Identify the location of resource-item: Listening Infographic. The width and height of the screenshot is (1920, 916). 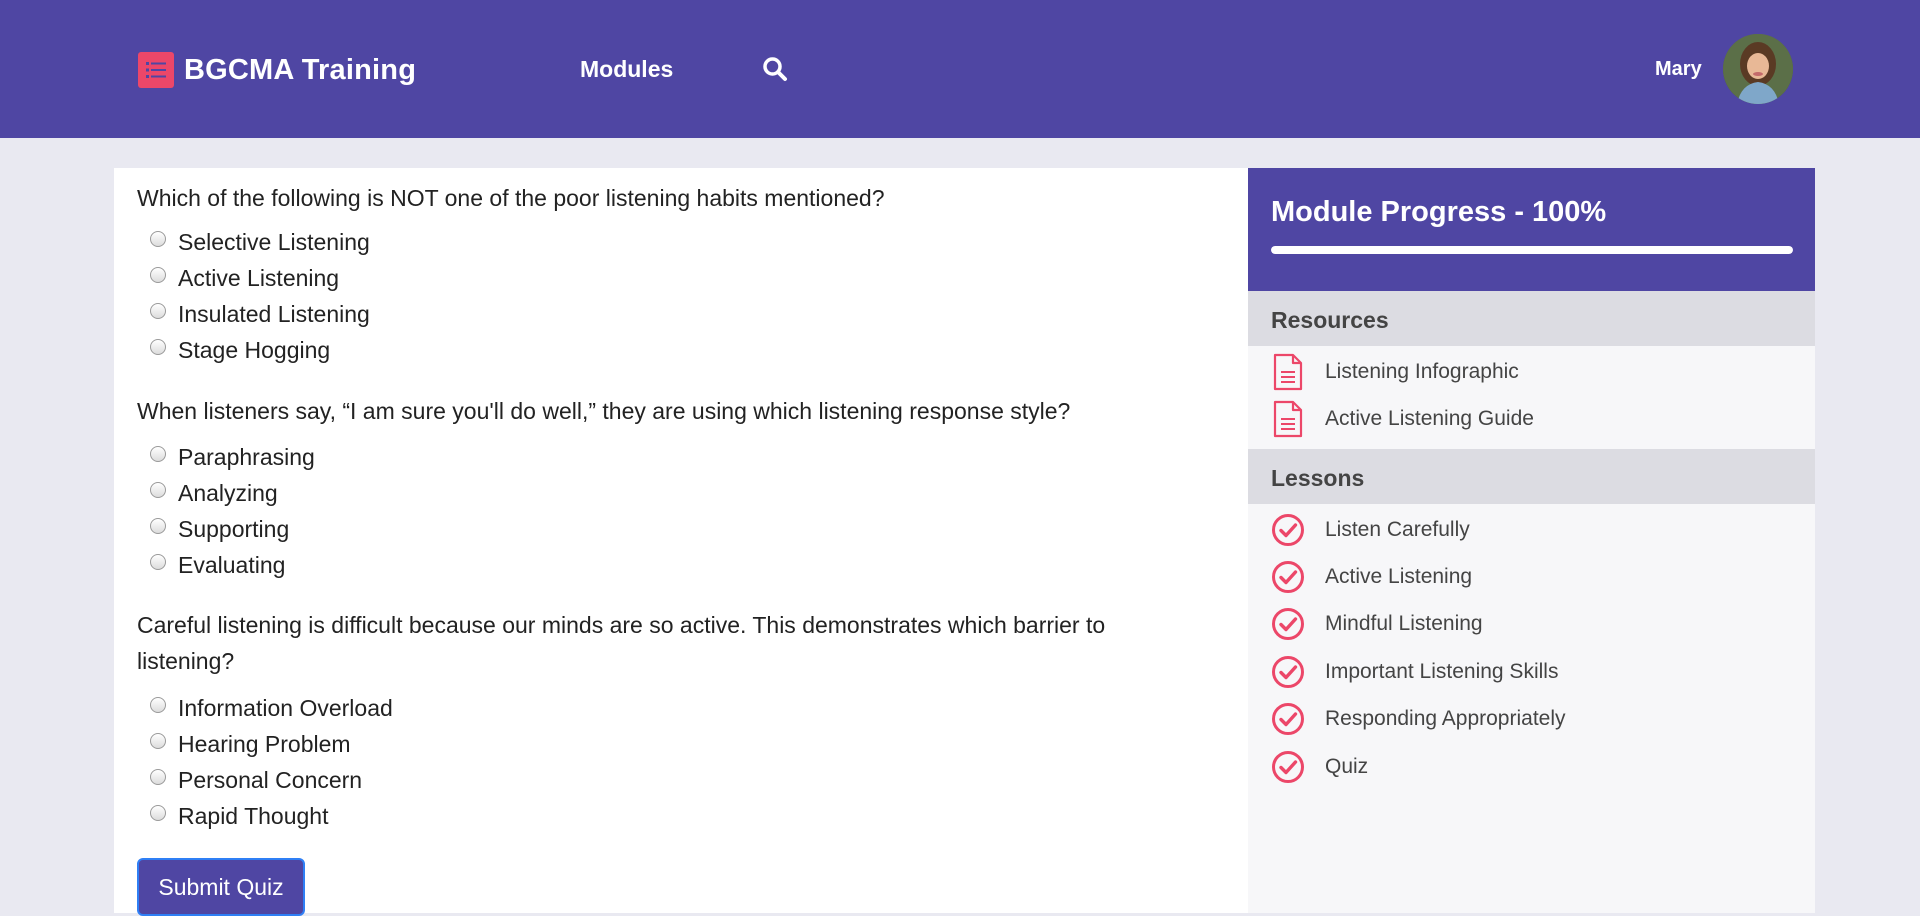
(1395, 372).